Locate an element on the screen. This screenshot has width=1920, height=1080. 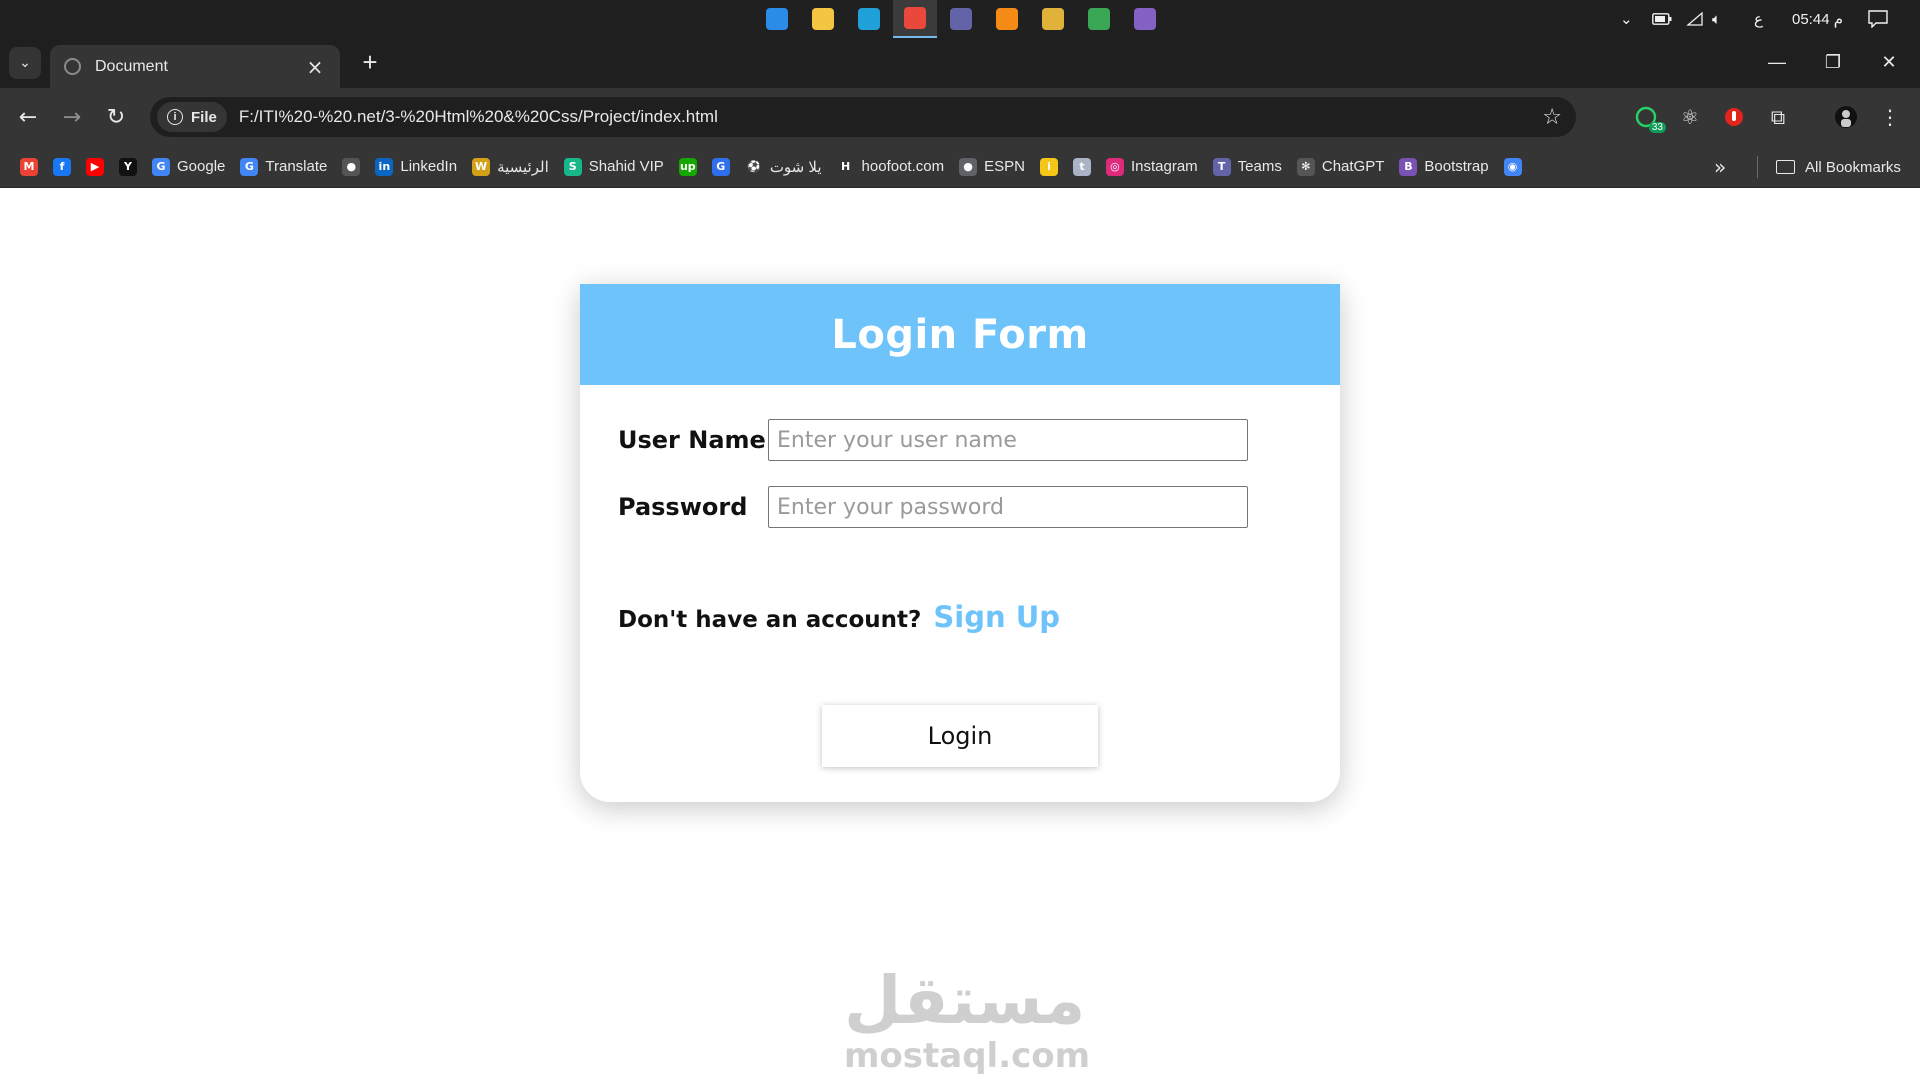
signup-prompt: Don't have an account? is located at coordinates (770, 620).